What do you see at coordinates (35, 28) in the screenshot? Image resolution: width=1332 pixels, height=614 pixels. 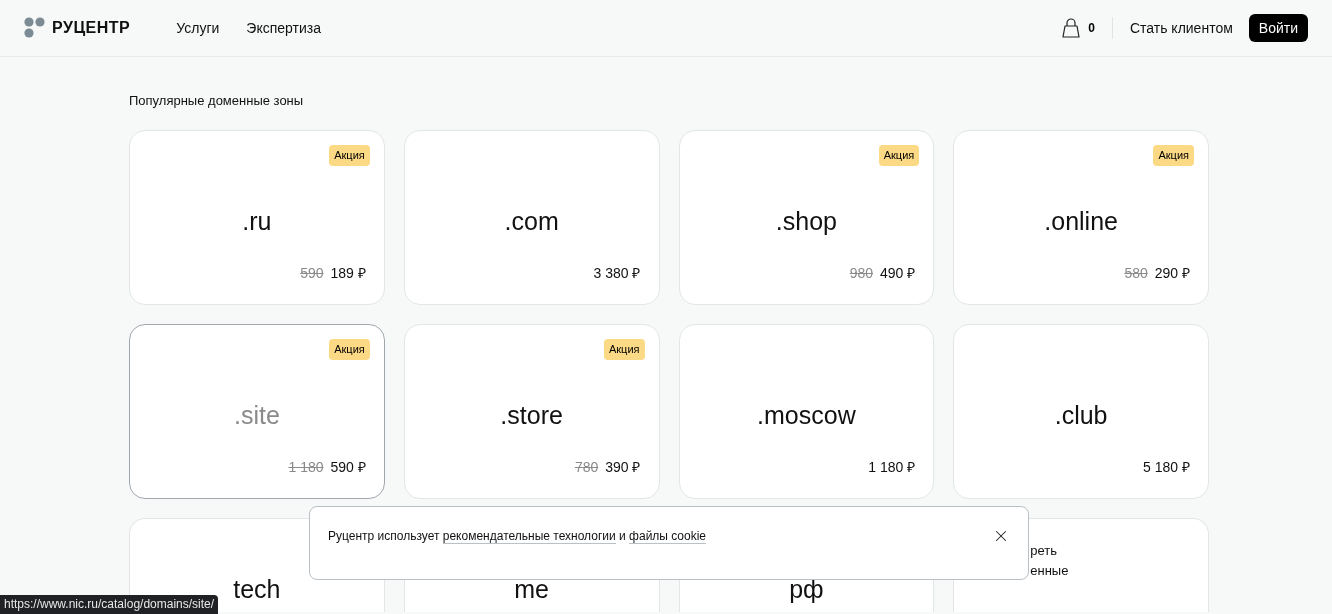 I see `logo-icon` at bounding box center [35, 28].